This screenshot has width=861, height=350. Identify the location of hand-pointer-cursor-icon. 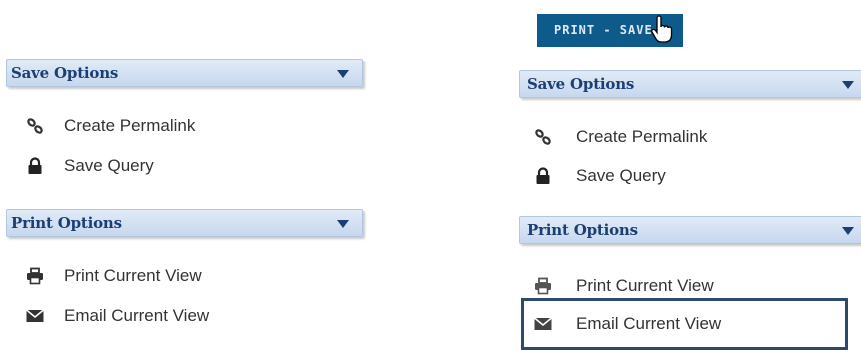
(662, 29).